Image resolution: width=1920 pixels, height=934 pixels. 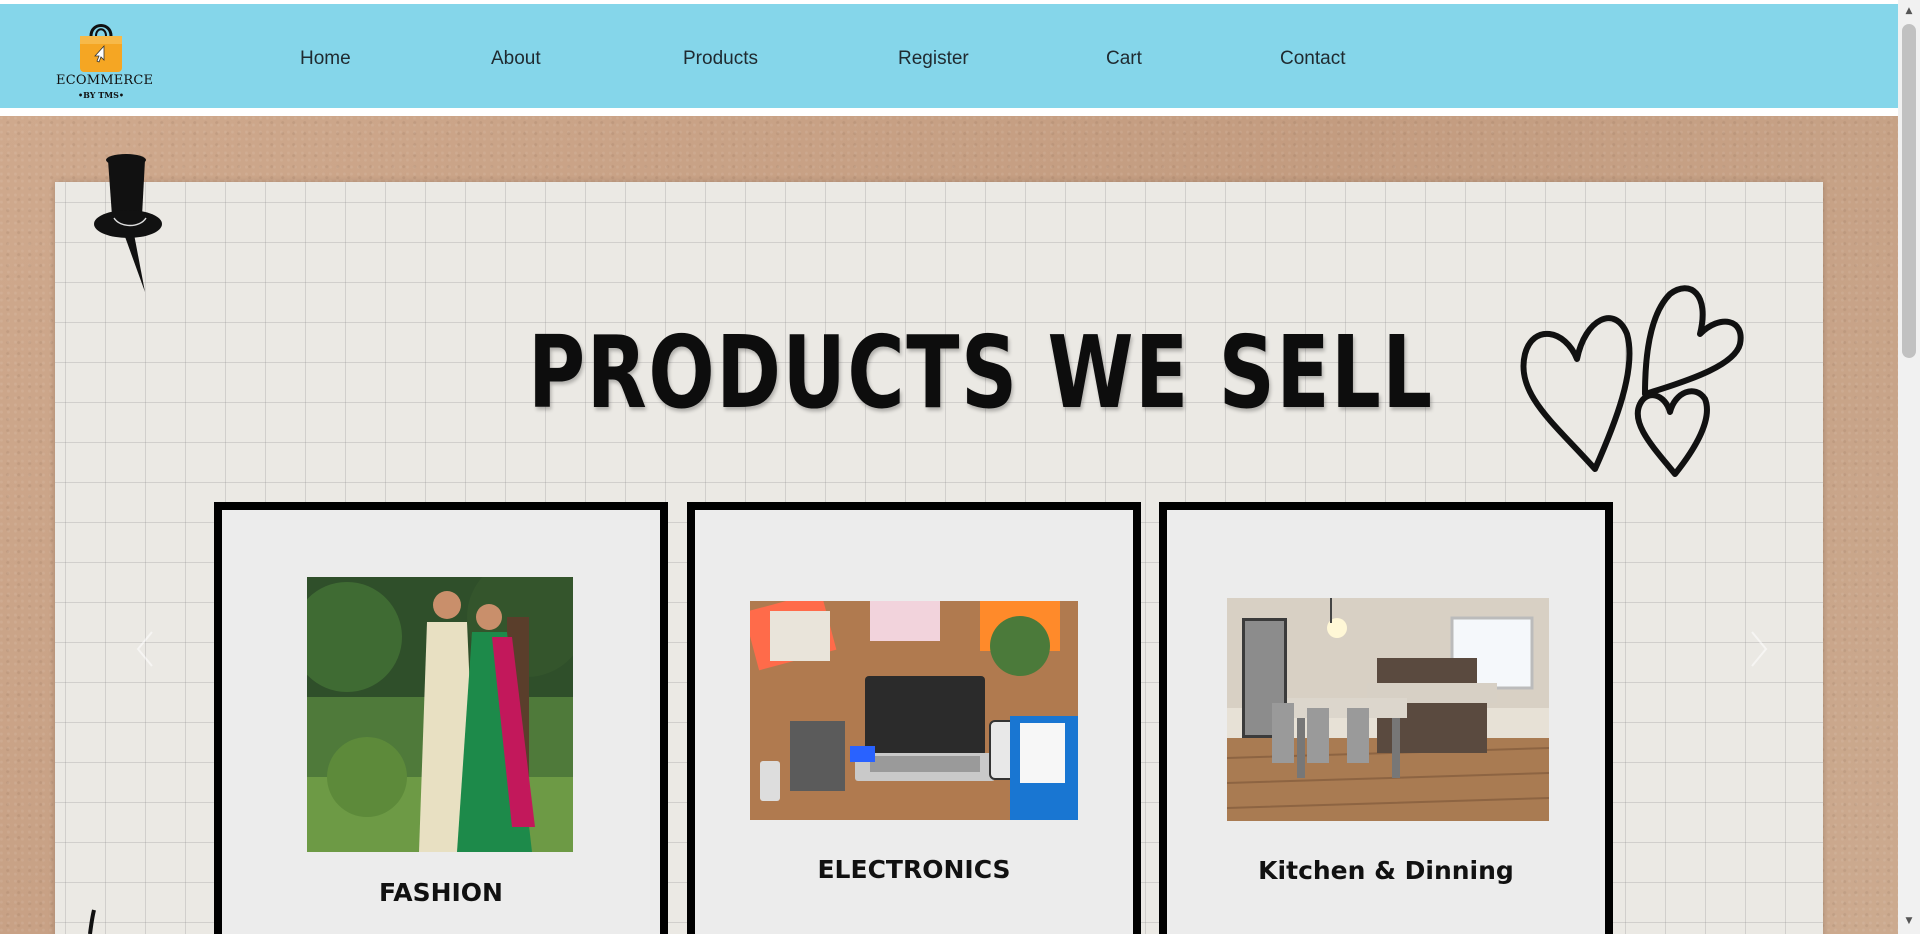 What do you see at coordinates (1312, 59) in the screenshot?
I see `nav-contact: Contact` at bounding box center [1312, 59].